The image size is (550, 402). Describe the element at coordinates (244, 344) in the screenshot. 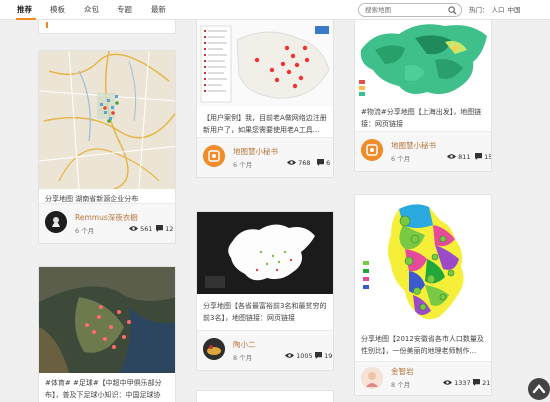

I see `author-name: 陶小二` at that location.